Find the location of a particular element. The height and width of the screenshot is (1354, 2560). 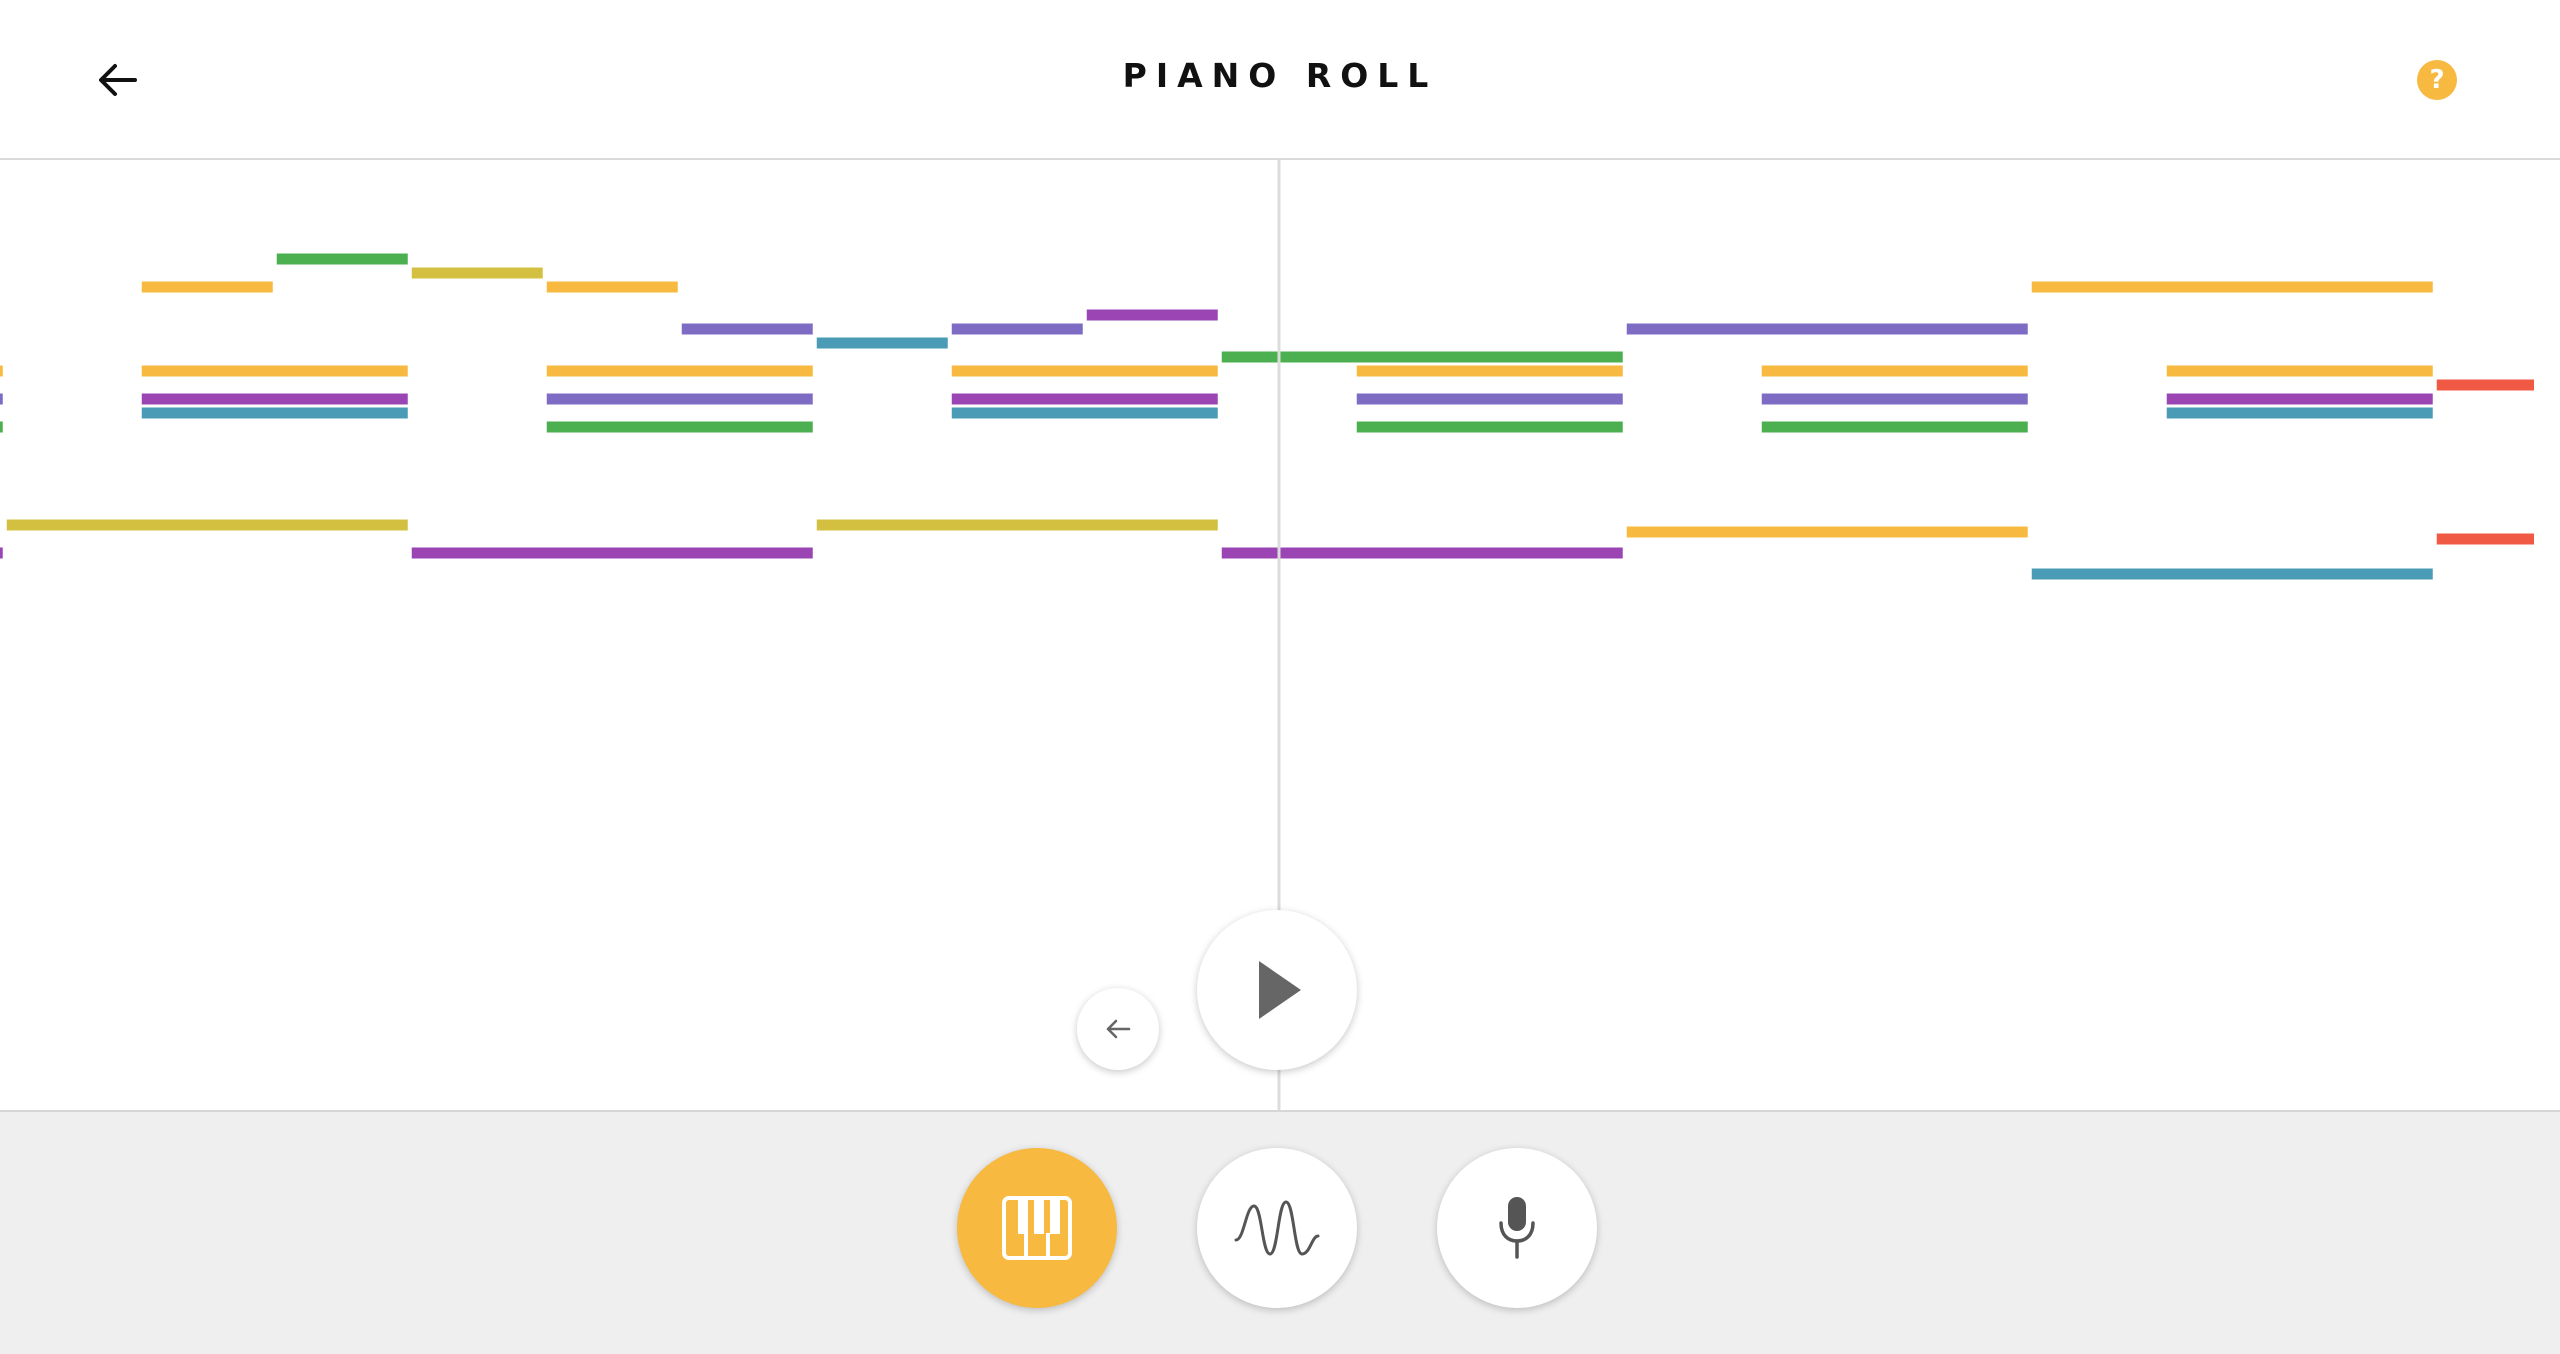

play-button is located at coordinates (1277, 990).